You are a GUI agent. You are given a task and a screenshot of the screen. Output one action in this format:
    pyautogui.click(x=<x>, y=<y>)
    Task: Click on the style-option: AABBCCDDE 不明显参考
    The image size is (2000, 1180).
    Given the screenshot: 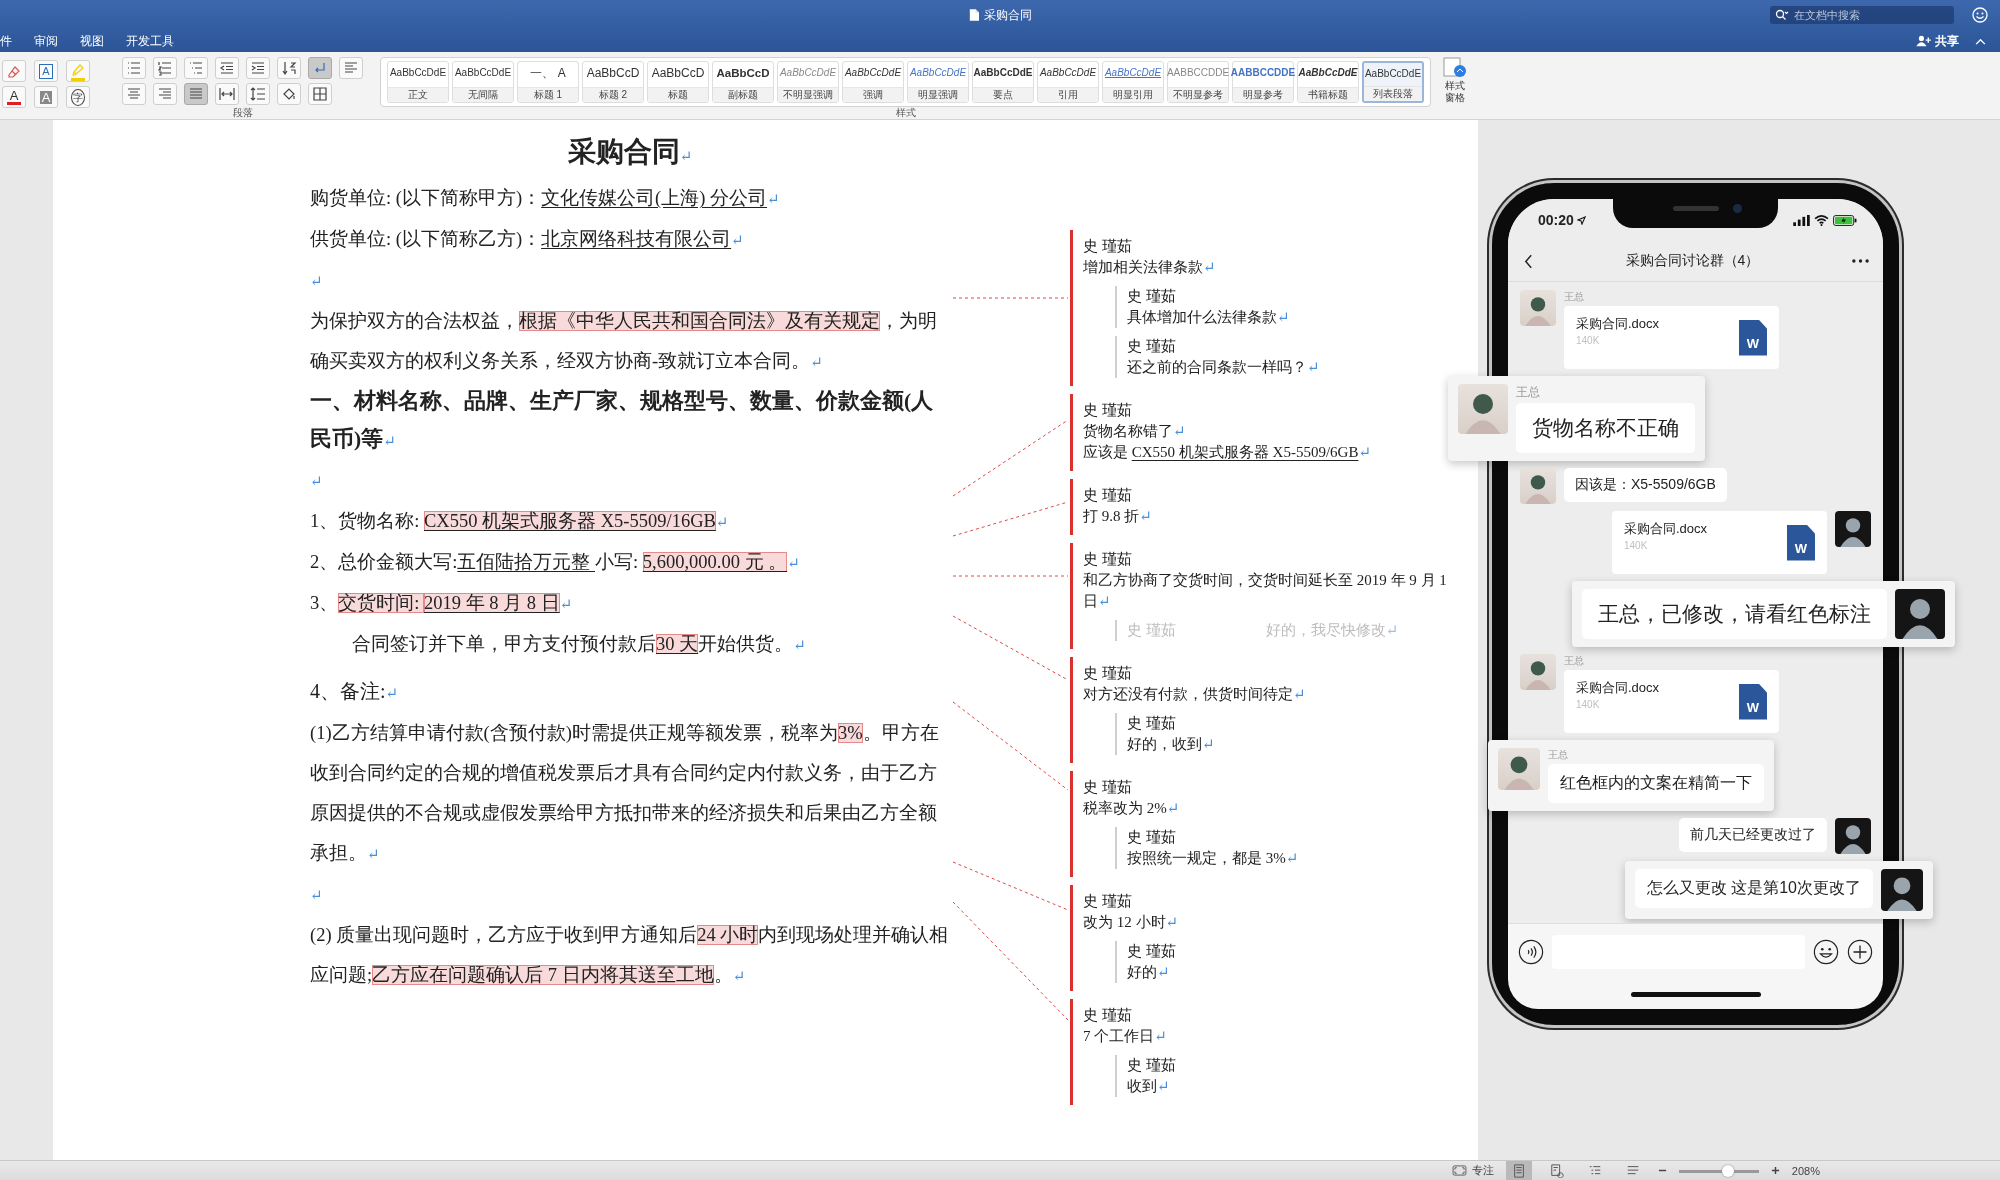 What is the action you would take?
    pyautogui.click(x=1198, y=82)
    